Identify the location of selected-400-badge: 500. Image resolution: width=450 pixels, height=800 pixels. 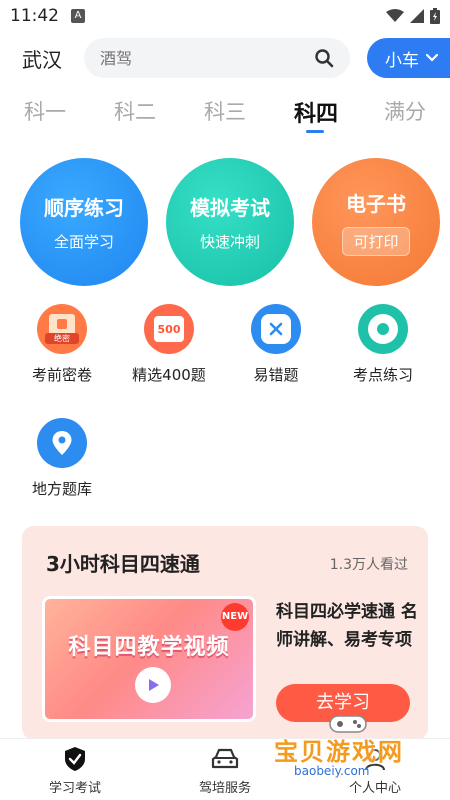
(169, 329).